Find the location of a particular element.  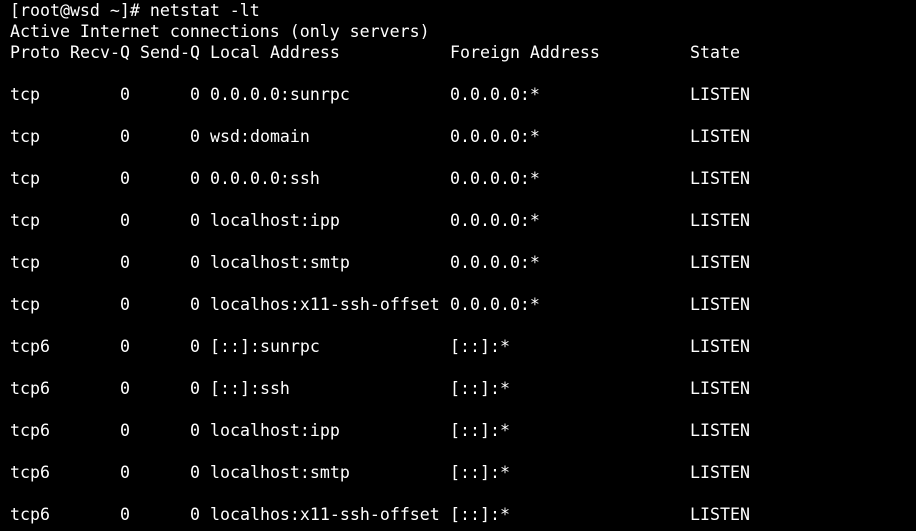

table-row: tcp 0 0 0.0.0.0:sunrpc 0.0.0.0:* LISTEN is located at coordinates (460, 94).